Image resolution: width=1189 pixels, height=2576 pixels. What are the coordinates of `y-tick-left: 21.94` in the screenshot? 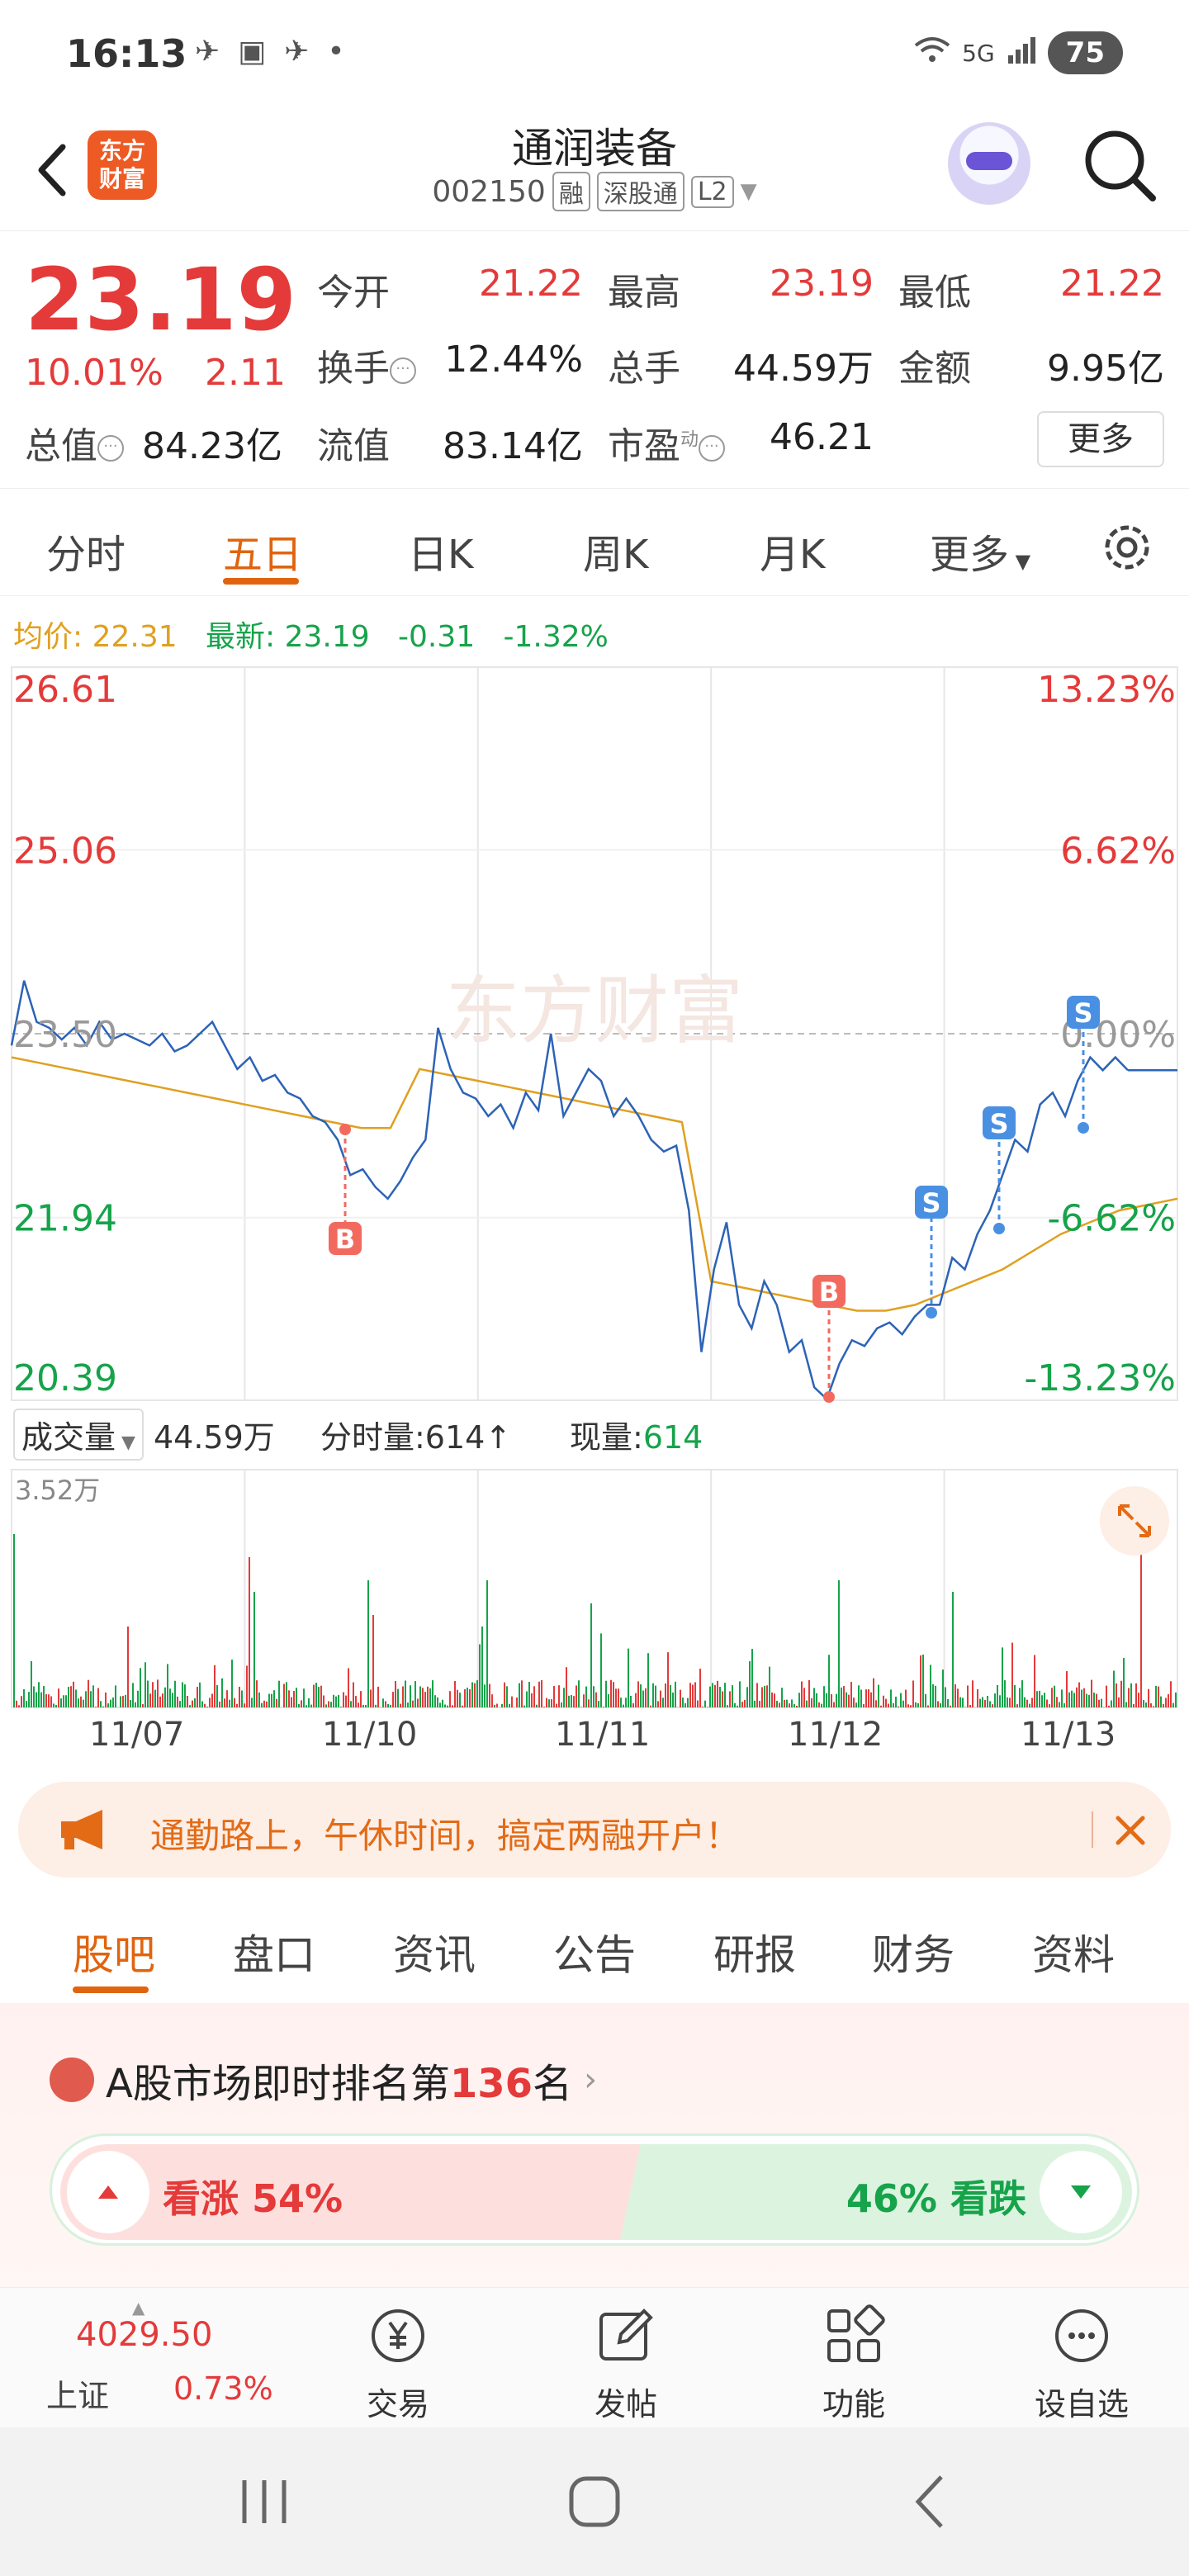 It's located at (65, 1219).